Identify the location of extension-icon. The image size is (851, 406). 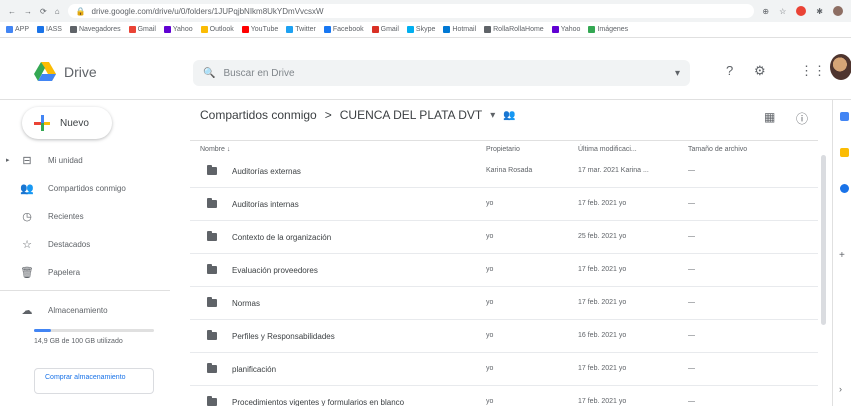
(801, 11).